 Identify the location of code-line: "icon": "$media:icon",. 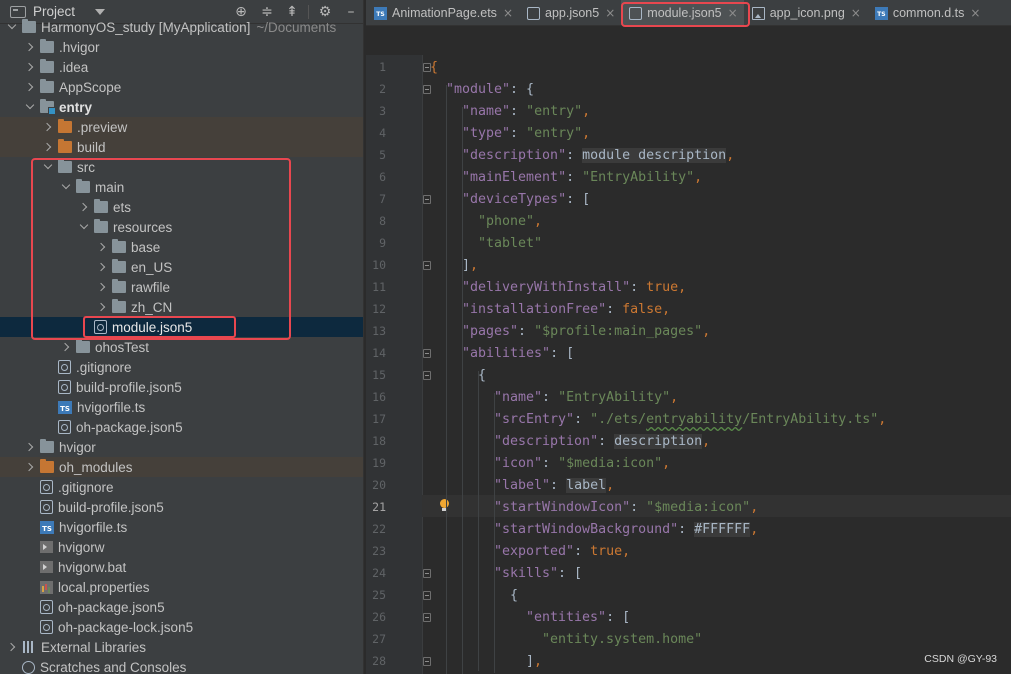
(582, 464).